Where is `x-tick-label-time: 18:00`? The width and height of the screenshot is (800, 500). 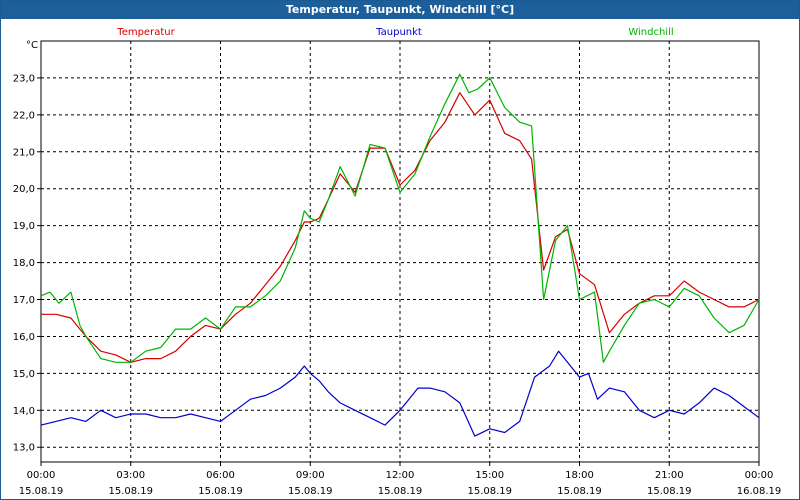
x-tick-label-time: 18:00 is located at coordinates (579, 475).